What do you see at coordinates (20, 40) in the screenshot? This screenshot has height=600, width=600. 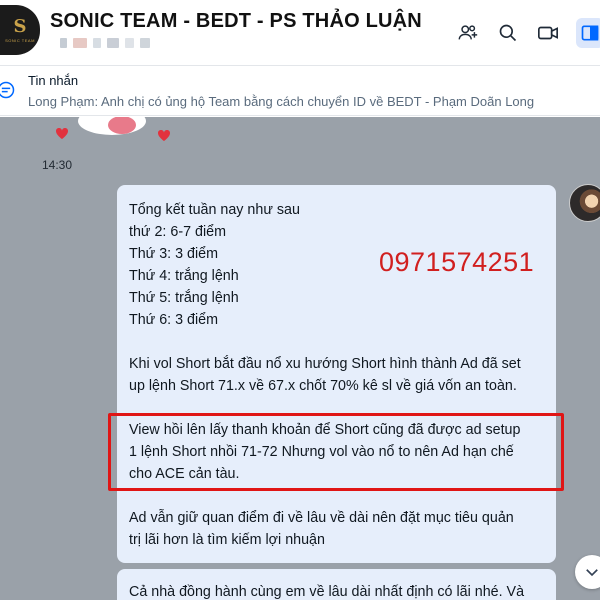 I see `logo-text: SONIC TEAM` at bounding box center [20, 40].